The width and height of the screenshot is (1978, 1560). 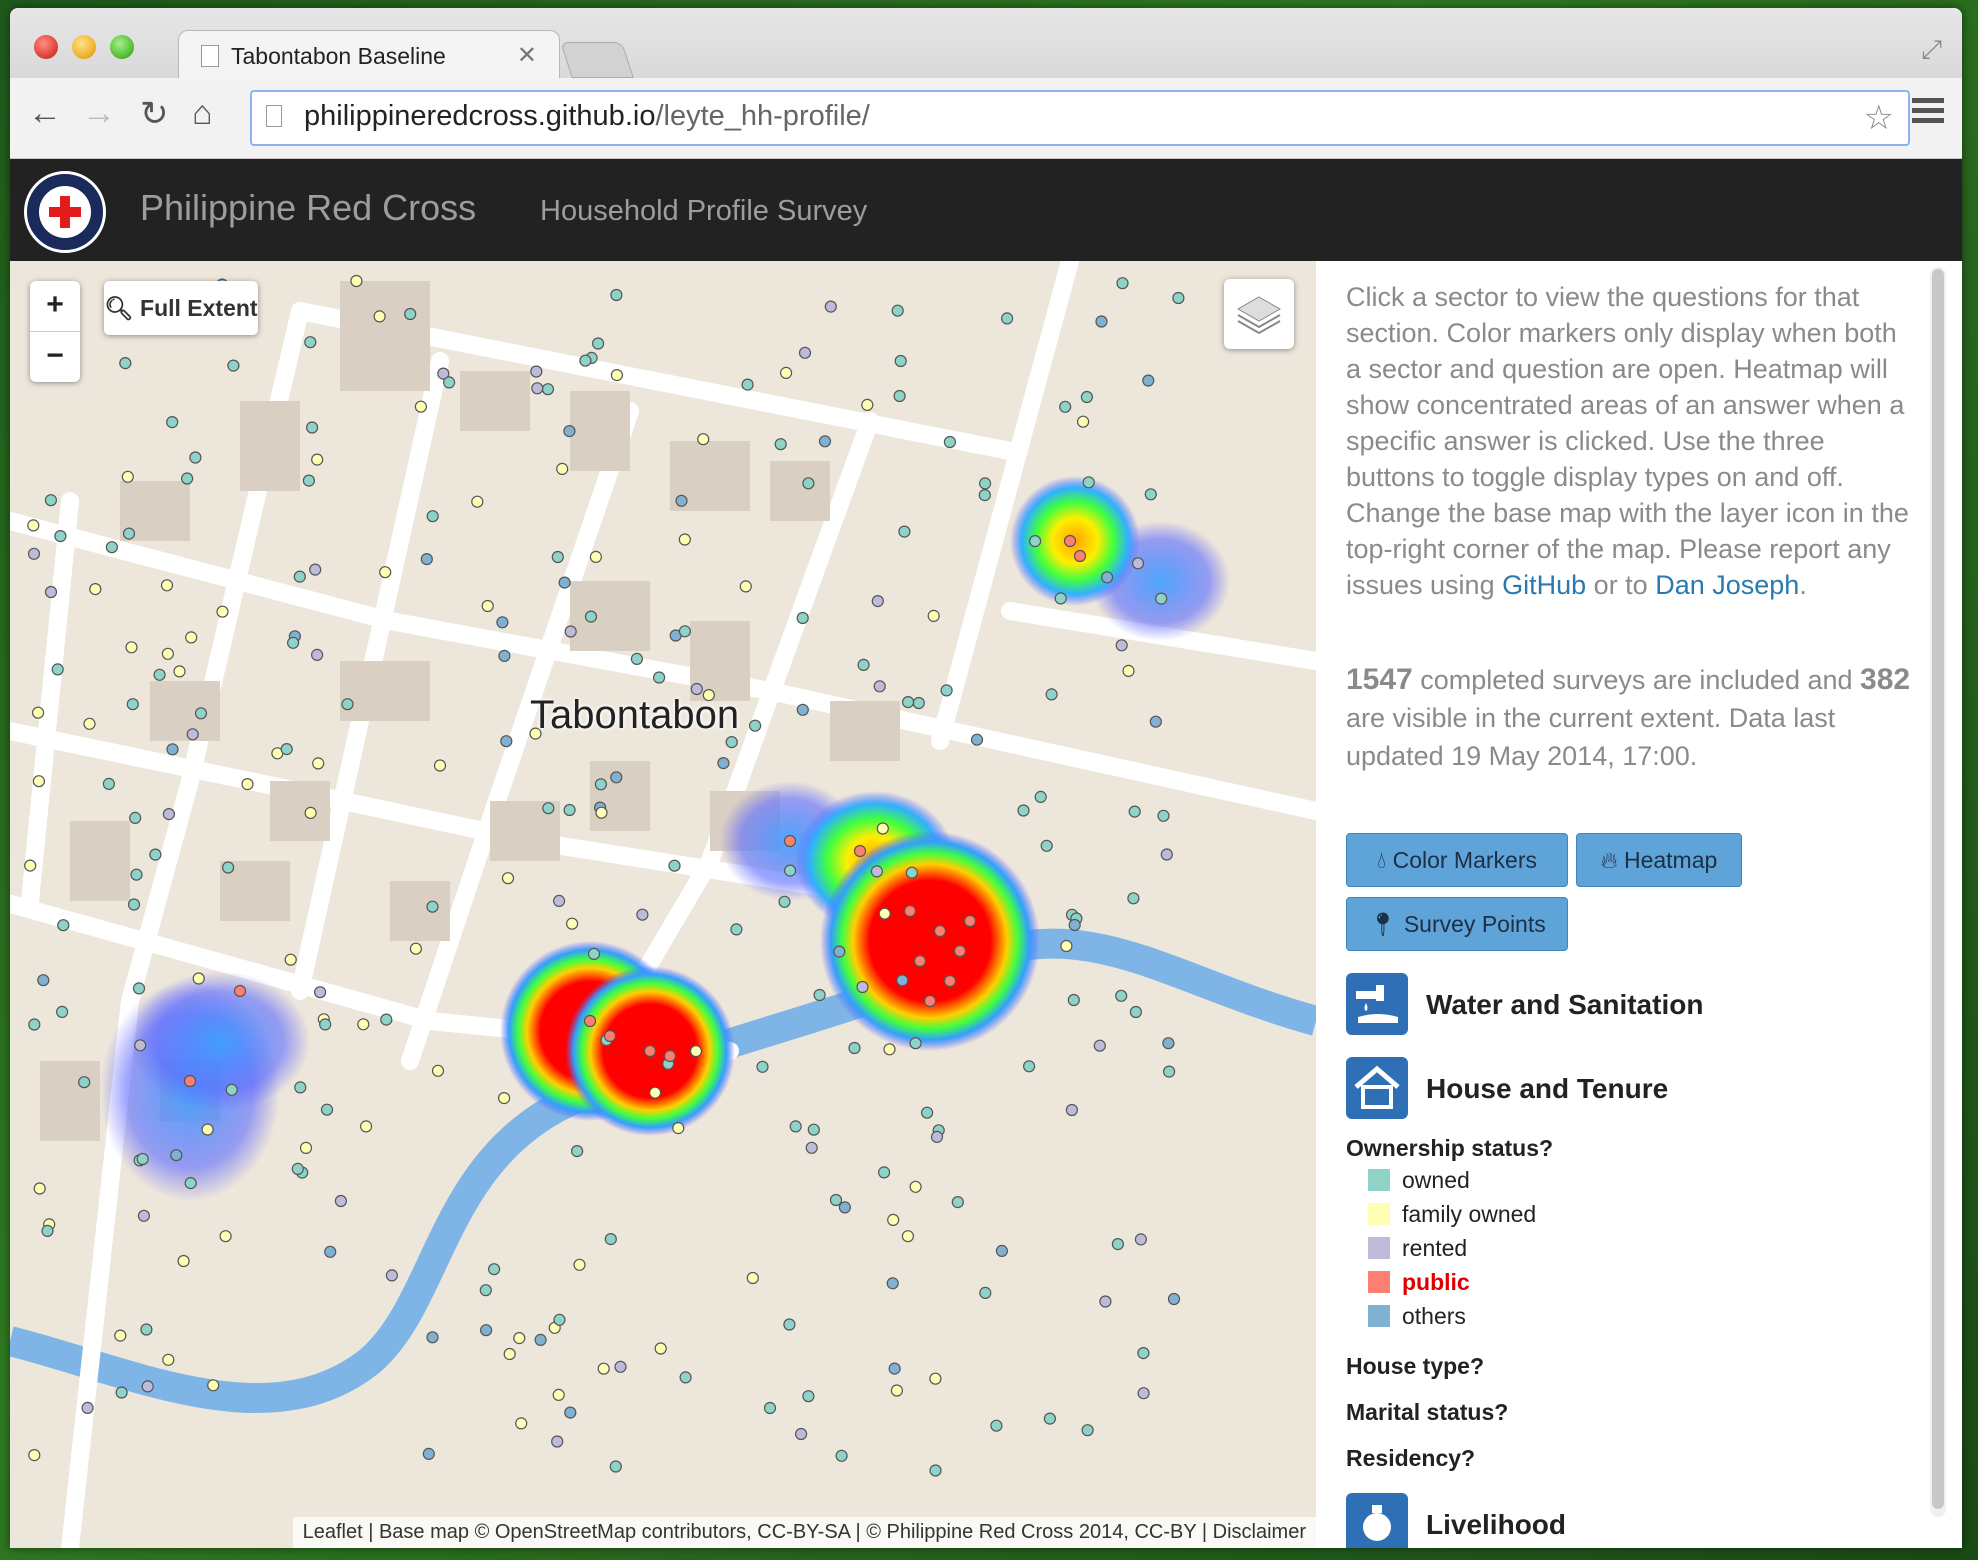 I want to click on full-extent-button: 🔍︎ Full Extent, so click(x=181, y=308).